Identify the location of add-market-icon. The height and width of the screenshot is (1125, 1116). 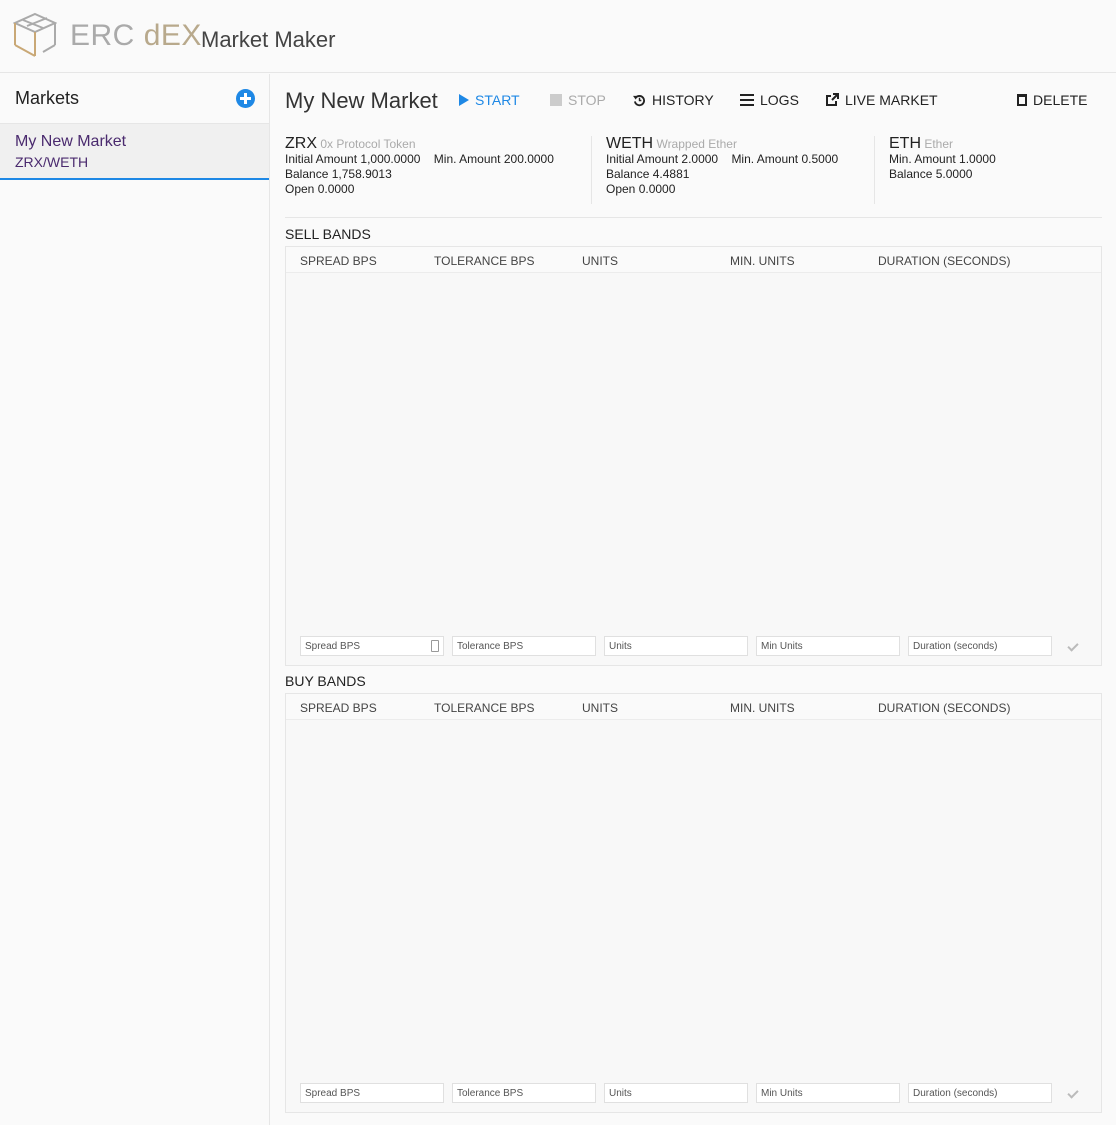
(245, 98).